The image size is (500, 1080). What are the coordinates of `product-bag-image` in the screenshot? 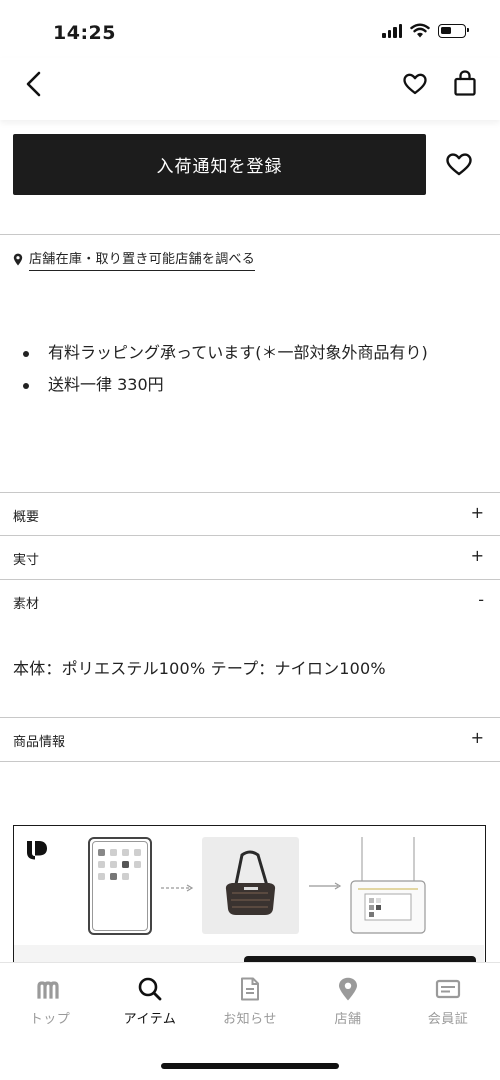 It's located at (250, 885).